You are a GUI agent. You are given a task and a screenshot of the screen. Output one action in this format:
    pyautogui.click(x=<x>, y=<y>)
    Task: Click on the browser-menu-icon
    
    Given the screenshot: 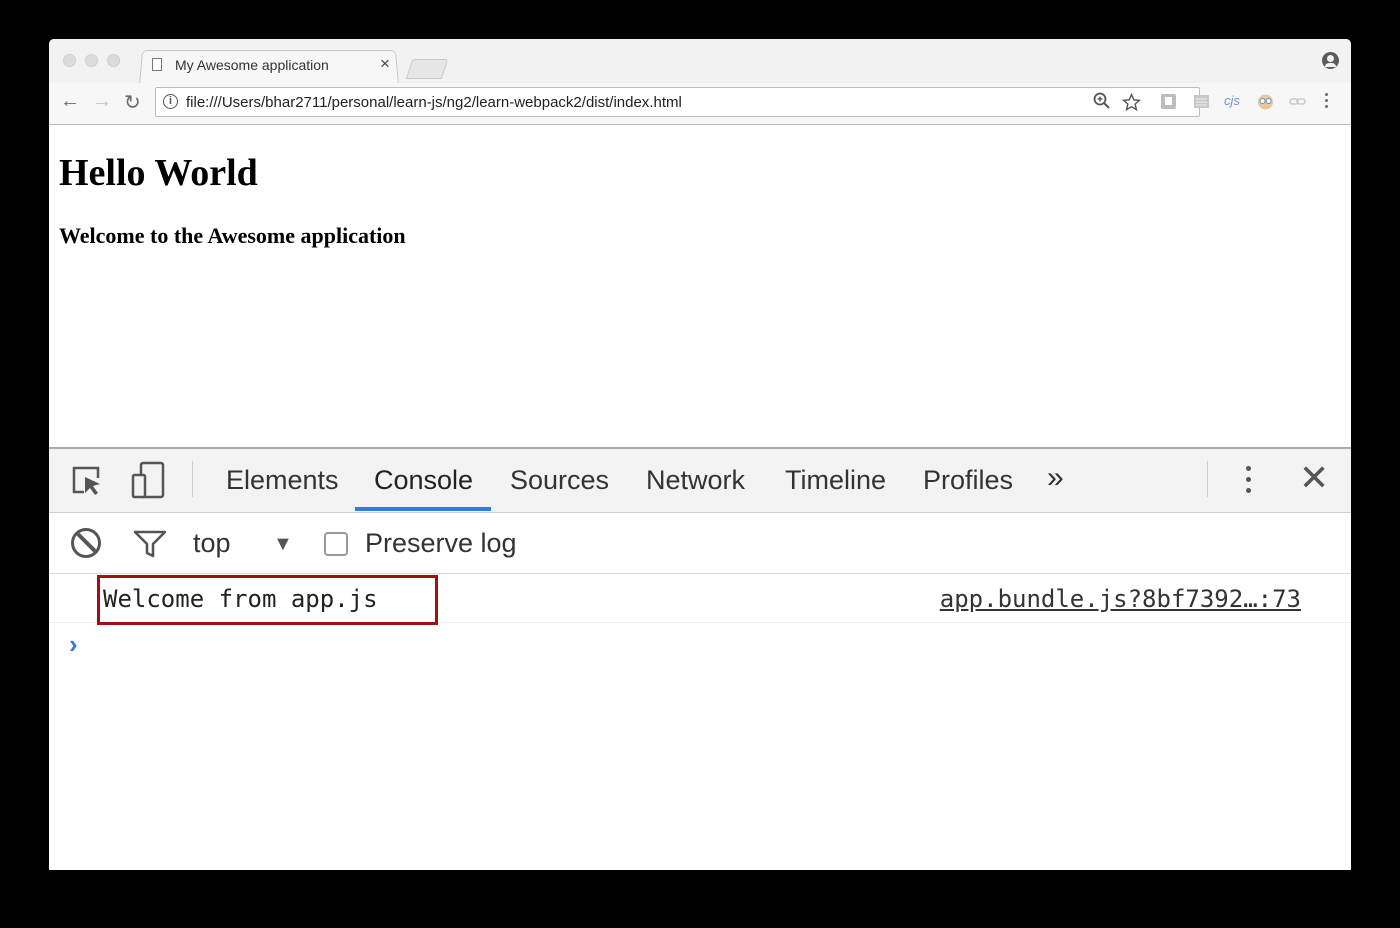 What is the action you would take?
    pyautogui.click(x=1327, y=102)
    